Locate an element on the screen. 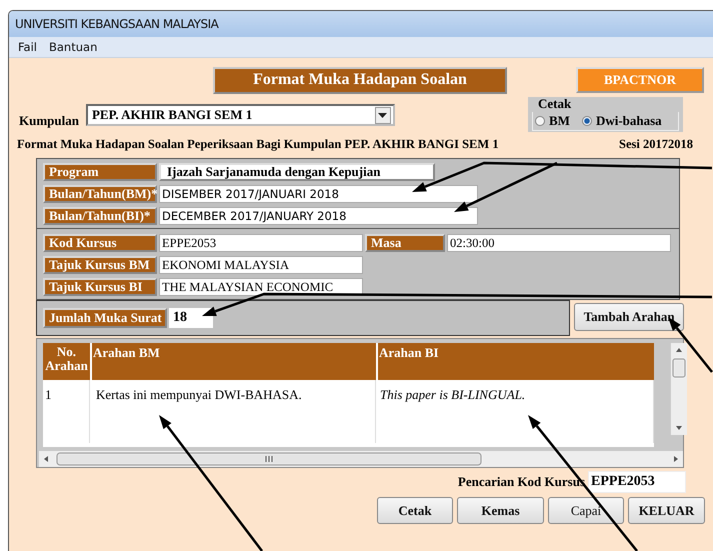  text-field: EKONOMI MALAYSIA is located at coordinates (261, 265).